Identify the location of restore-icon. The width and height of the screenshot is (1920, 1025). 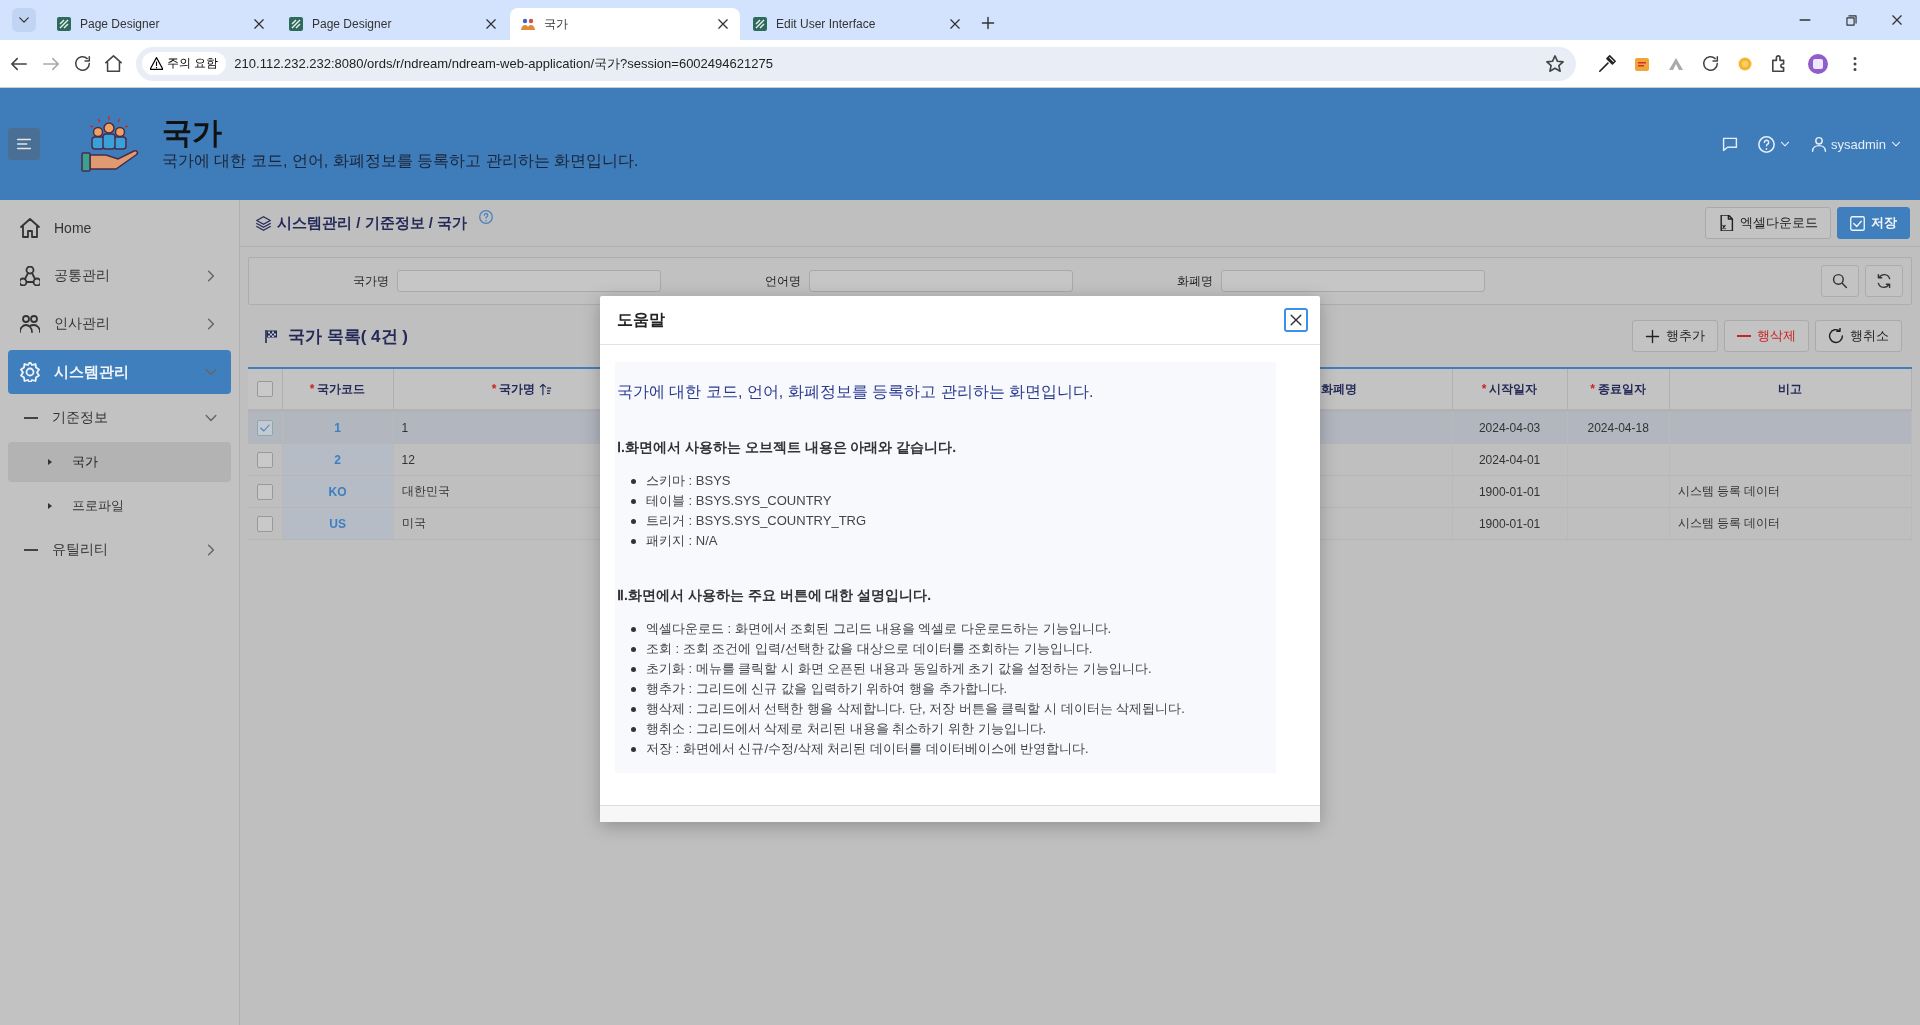
(1851, 20).